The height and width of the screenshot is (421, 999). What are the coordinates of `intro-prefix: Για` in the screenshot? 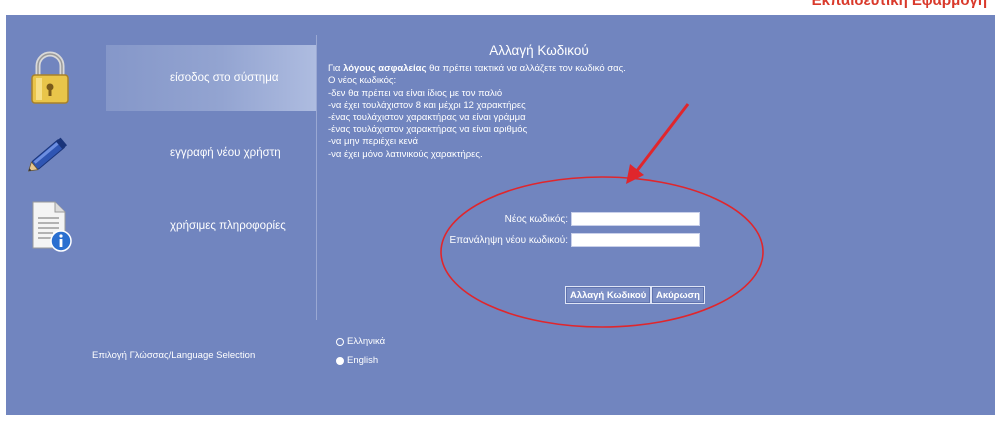 It's located at (336, 69).